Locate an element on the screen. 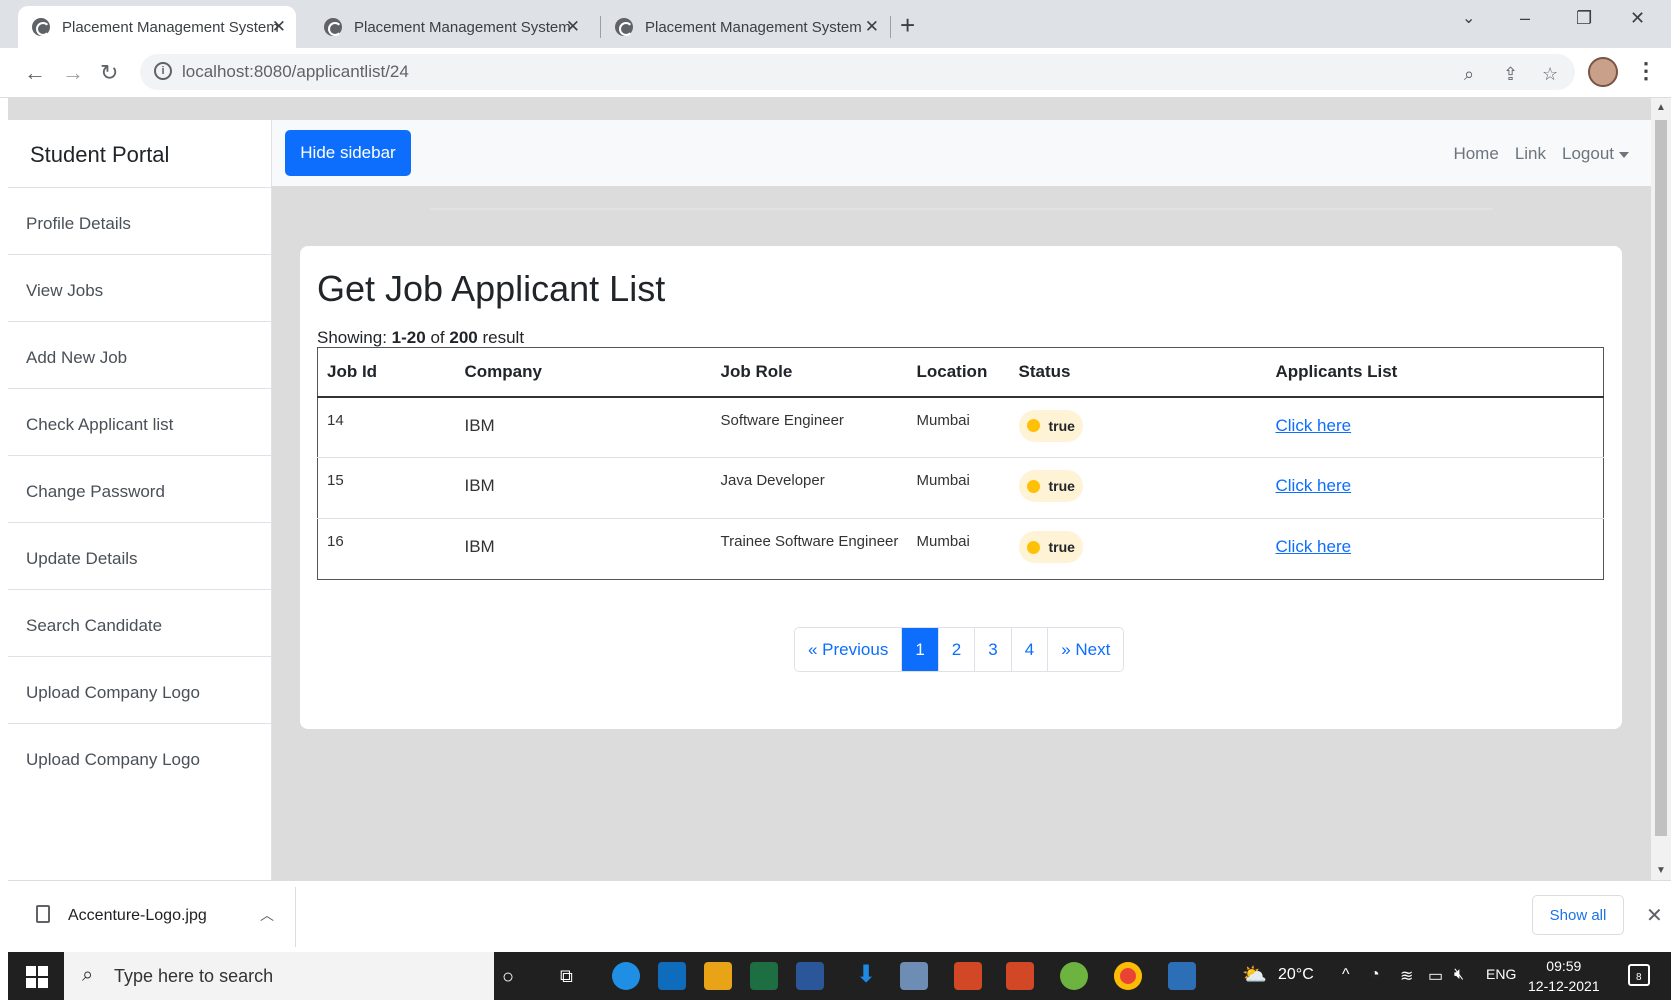 The width and height of the screenshot is (1671, 1000). scroll-up-icon: ▲ is located at coordinates (1661, 107).